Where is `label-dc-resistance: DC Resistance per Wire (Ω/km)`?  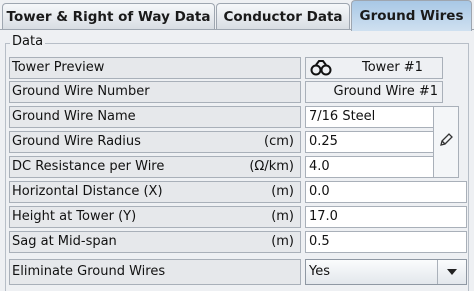
label-dc-resistance: DC Resistance per Wire (Ω/km) is located at coordinates (155, 167).